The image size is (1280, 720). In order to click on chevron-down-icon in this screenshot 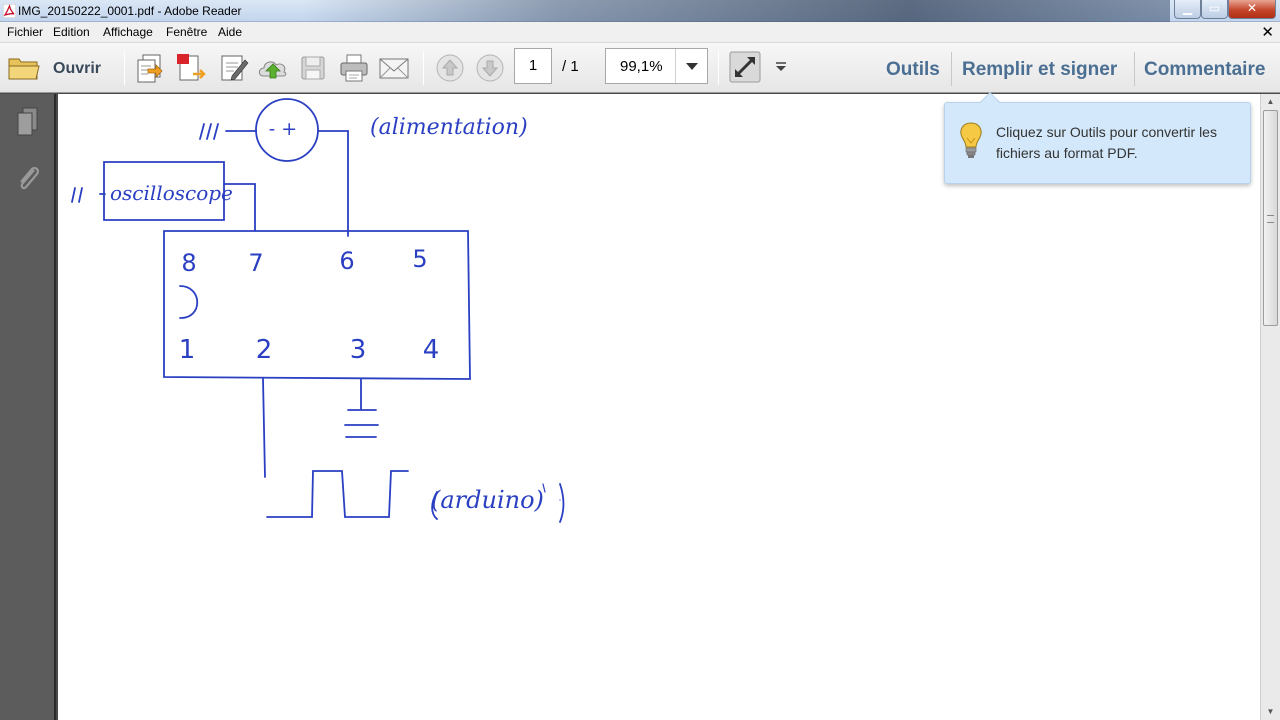, I will do `click(692, 66)`.